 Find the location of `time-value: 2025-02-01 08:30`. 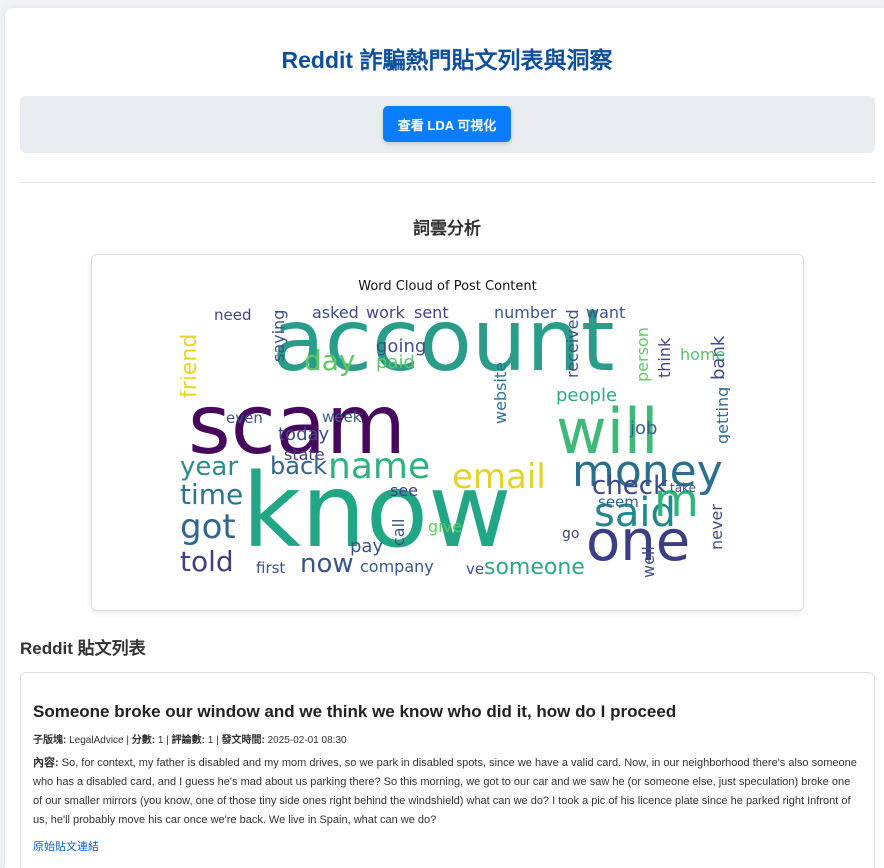

time-value: 2025-02-01 08:30 is located at coordinates (307, 740).